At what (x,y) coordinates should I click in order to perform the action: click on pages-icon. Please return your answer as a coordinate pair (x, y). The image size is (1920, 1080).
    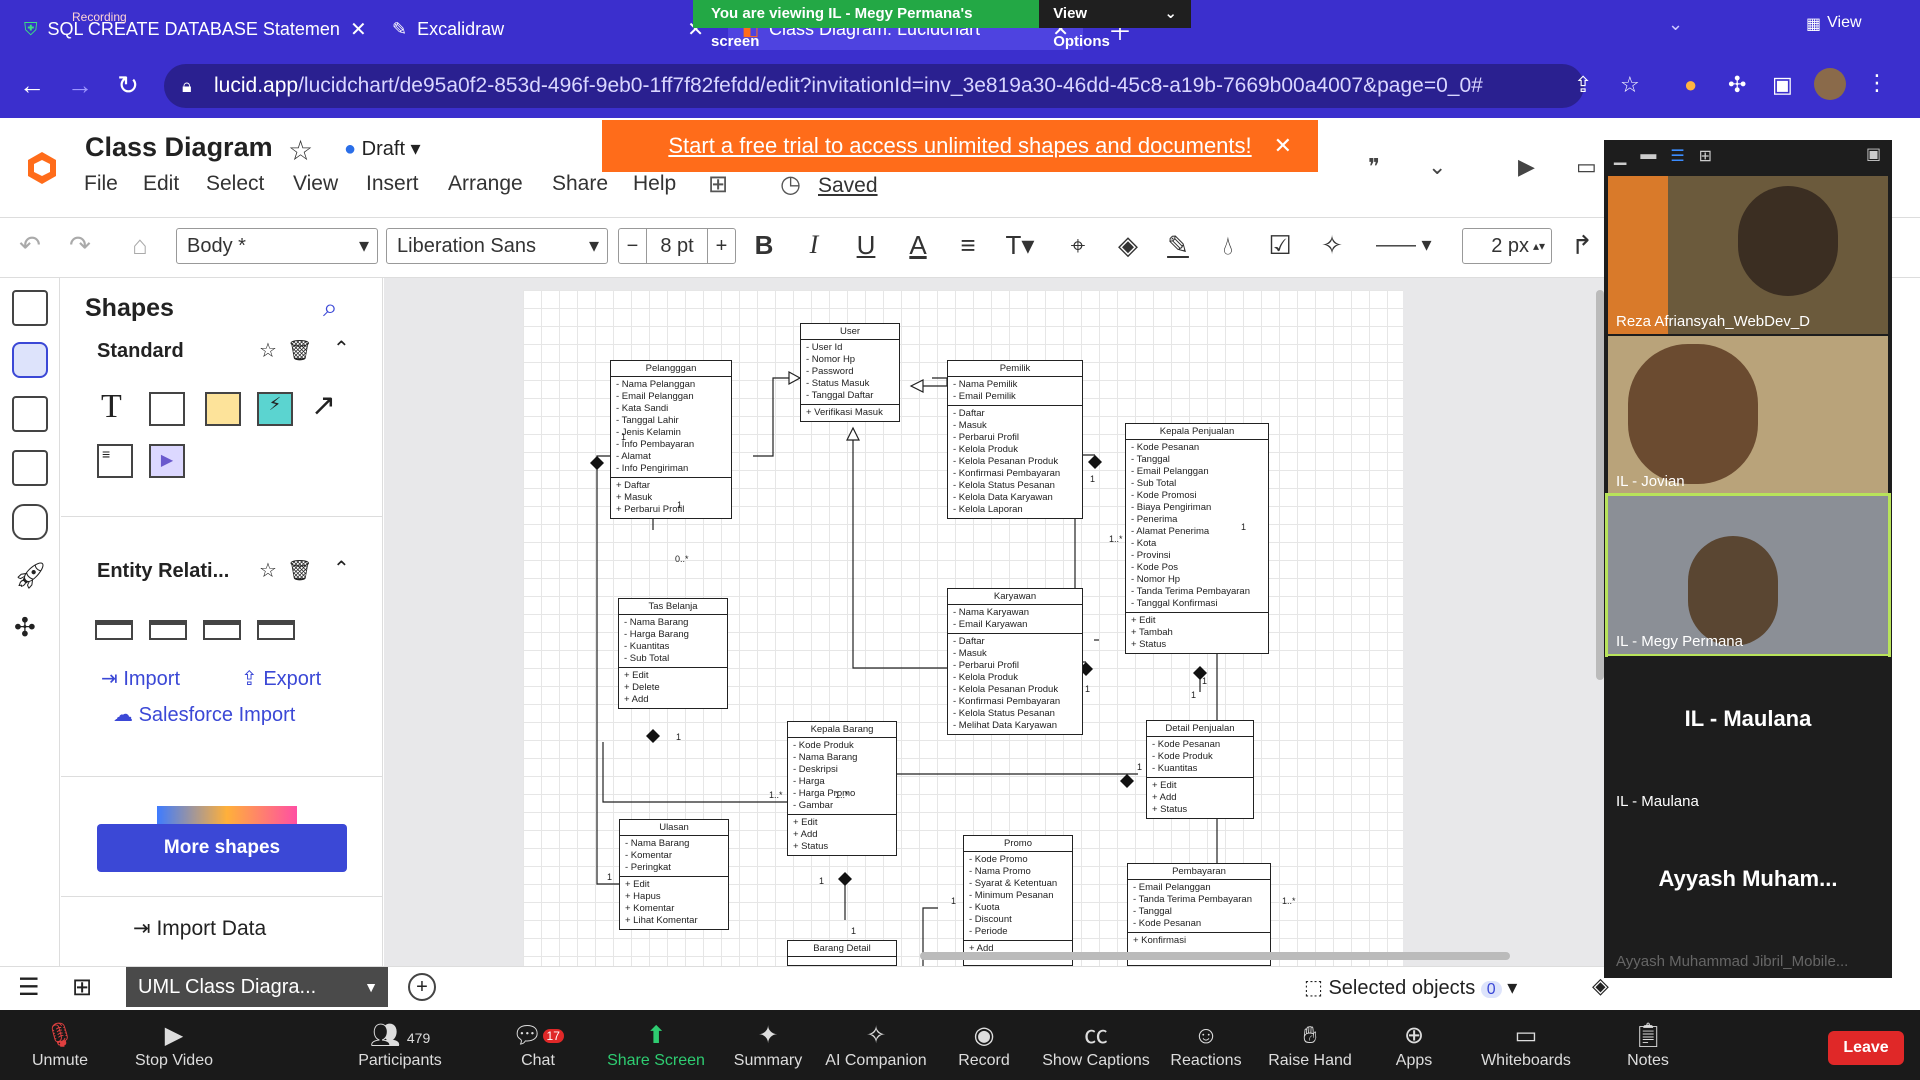
    Looking at the image, I should click on (30, 308).